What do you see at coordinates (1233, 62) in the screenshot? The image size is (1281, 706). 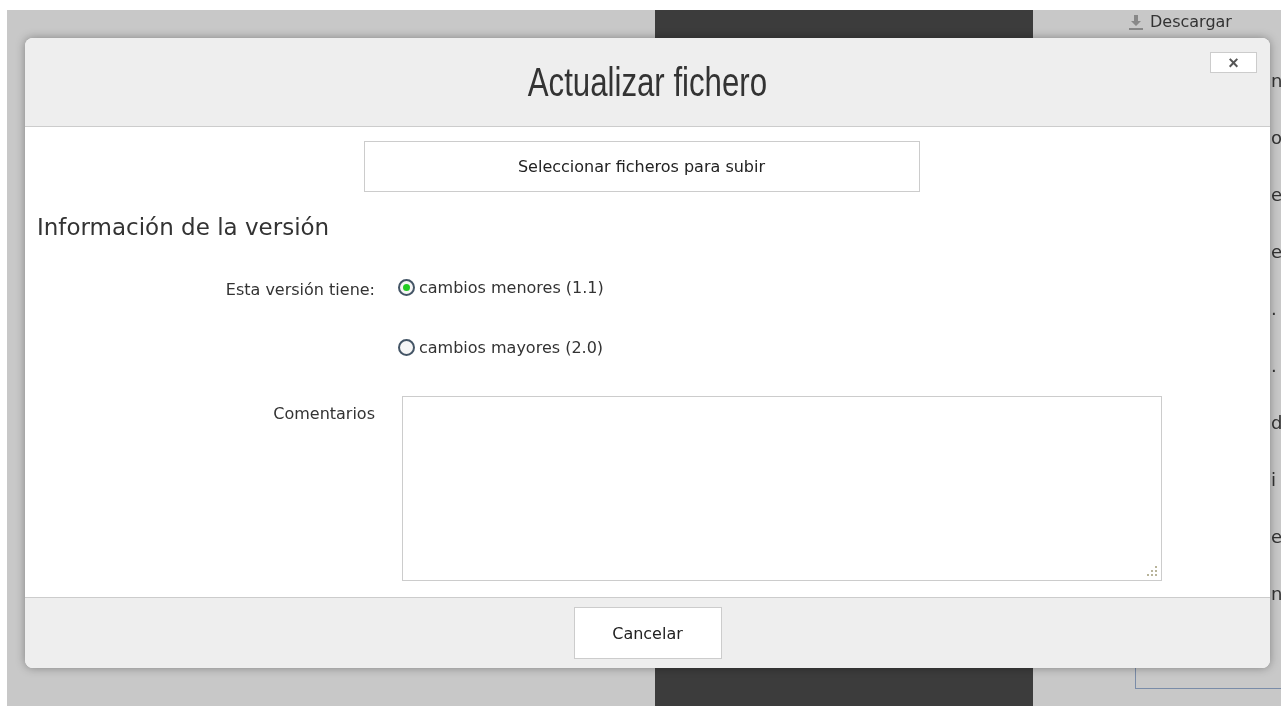 I see `close-button: ×` at bounding box center [1233, 62].